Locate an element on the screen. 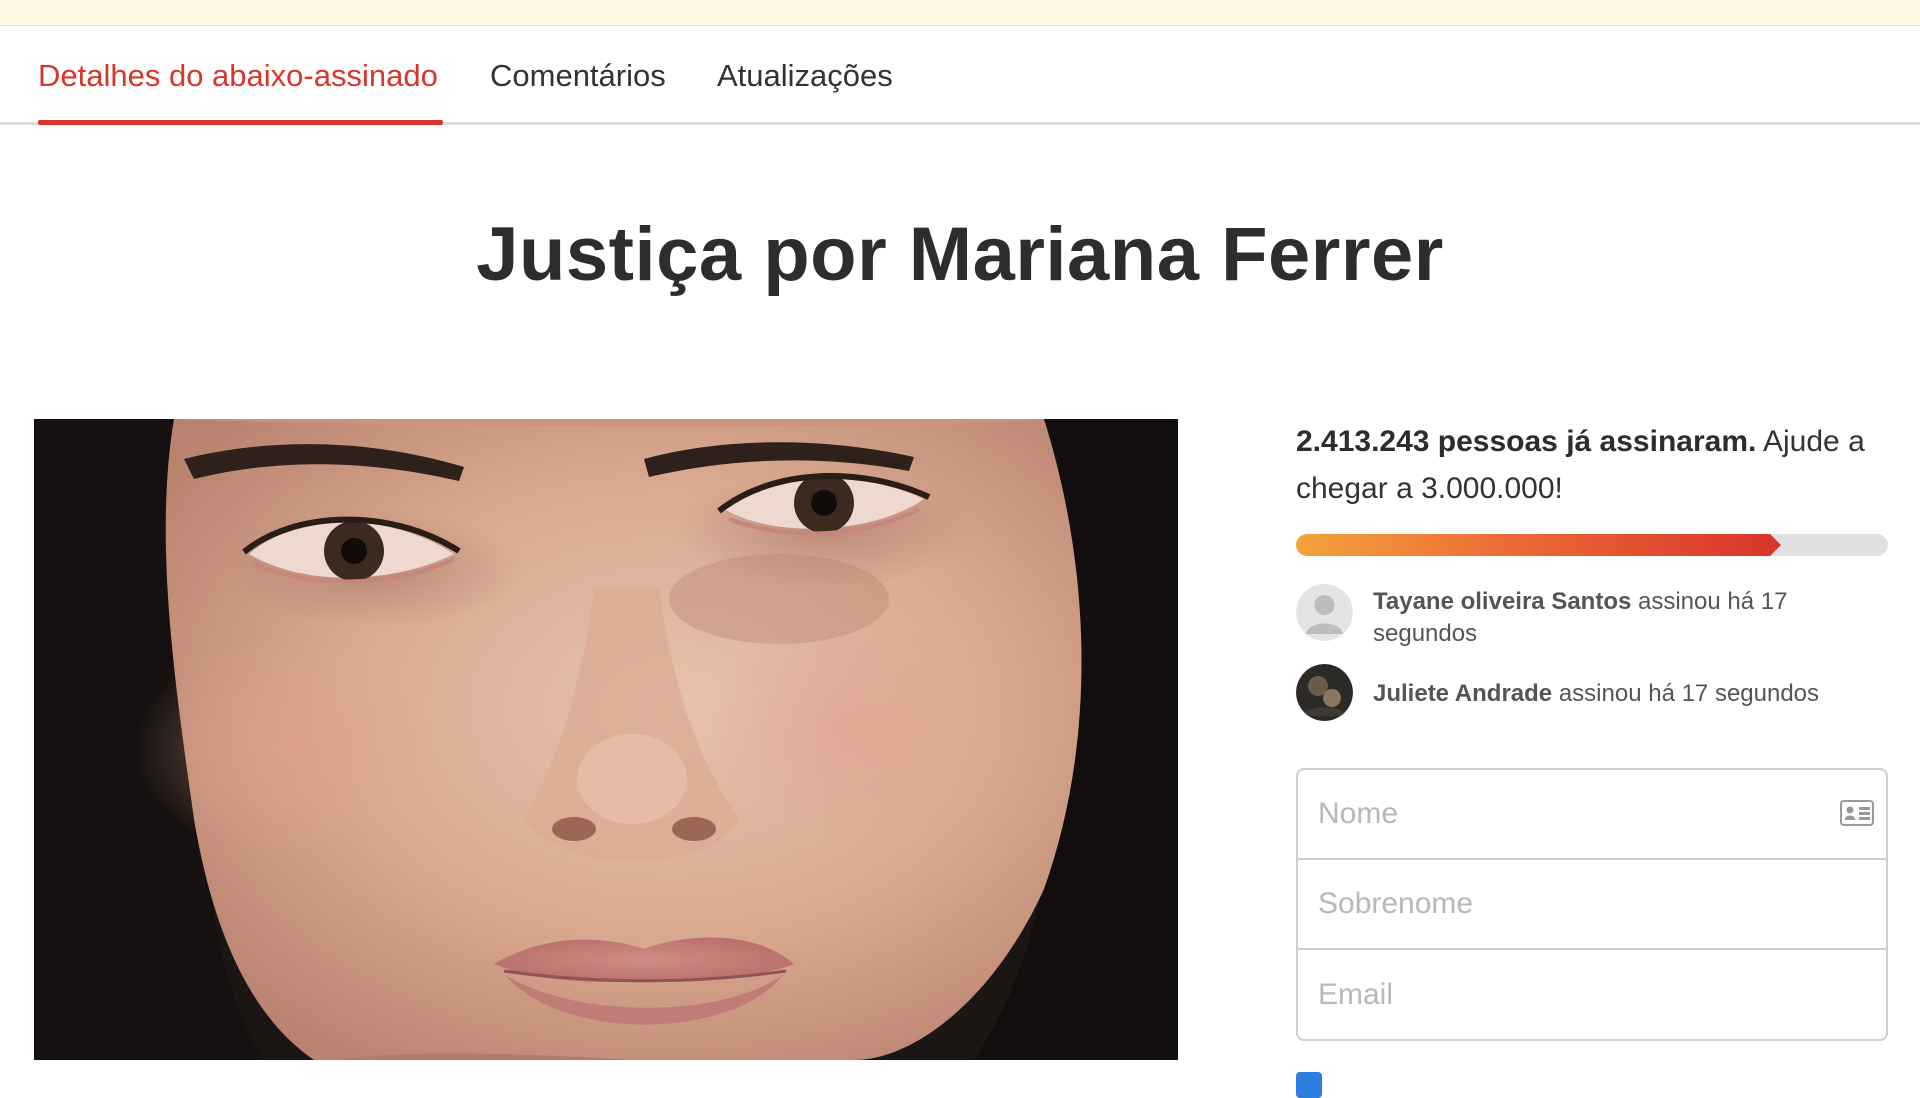 The width and height of the screenshot is (1920, 1098). contact-card-icon is located at coordinates (1857, 813).